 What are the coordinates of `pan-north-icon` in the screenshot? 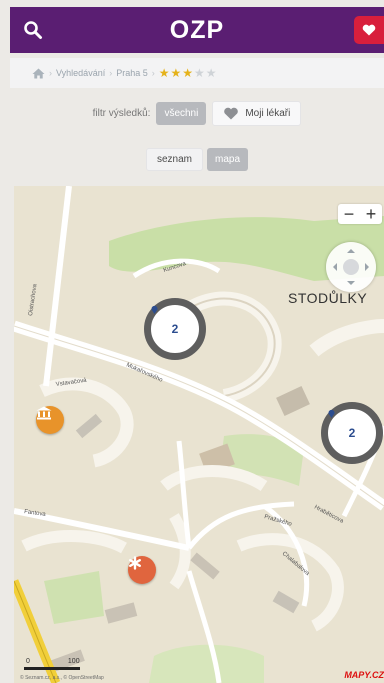 It's located at (351, 249).